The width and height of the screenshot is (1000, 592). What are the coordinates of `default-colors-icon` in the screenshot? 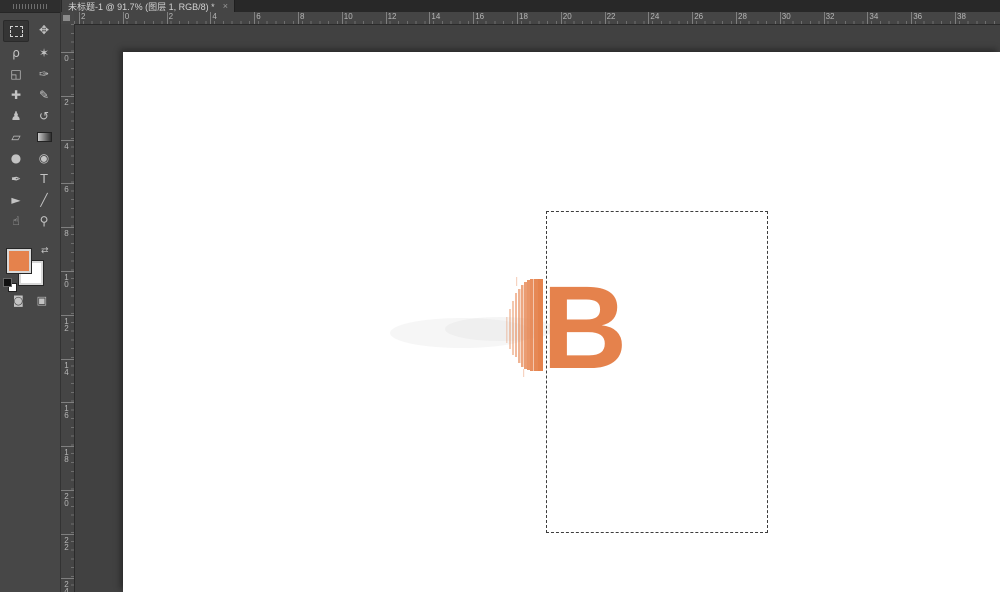 It's located at (10, 285).